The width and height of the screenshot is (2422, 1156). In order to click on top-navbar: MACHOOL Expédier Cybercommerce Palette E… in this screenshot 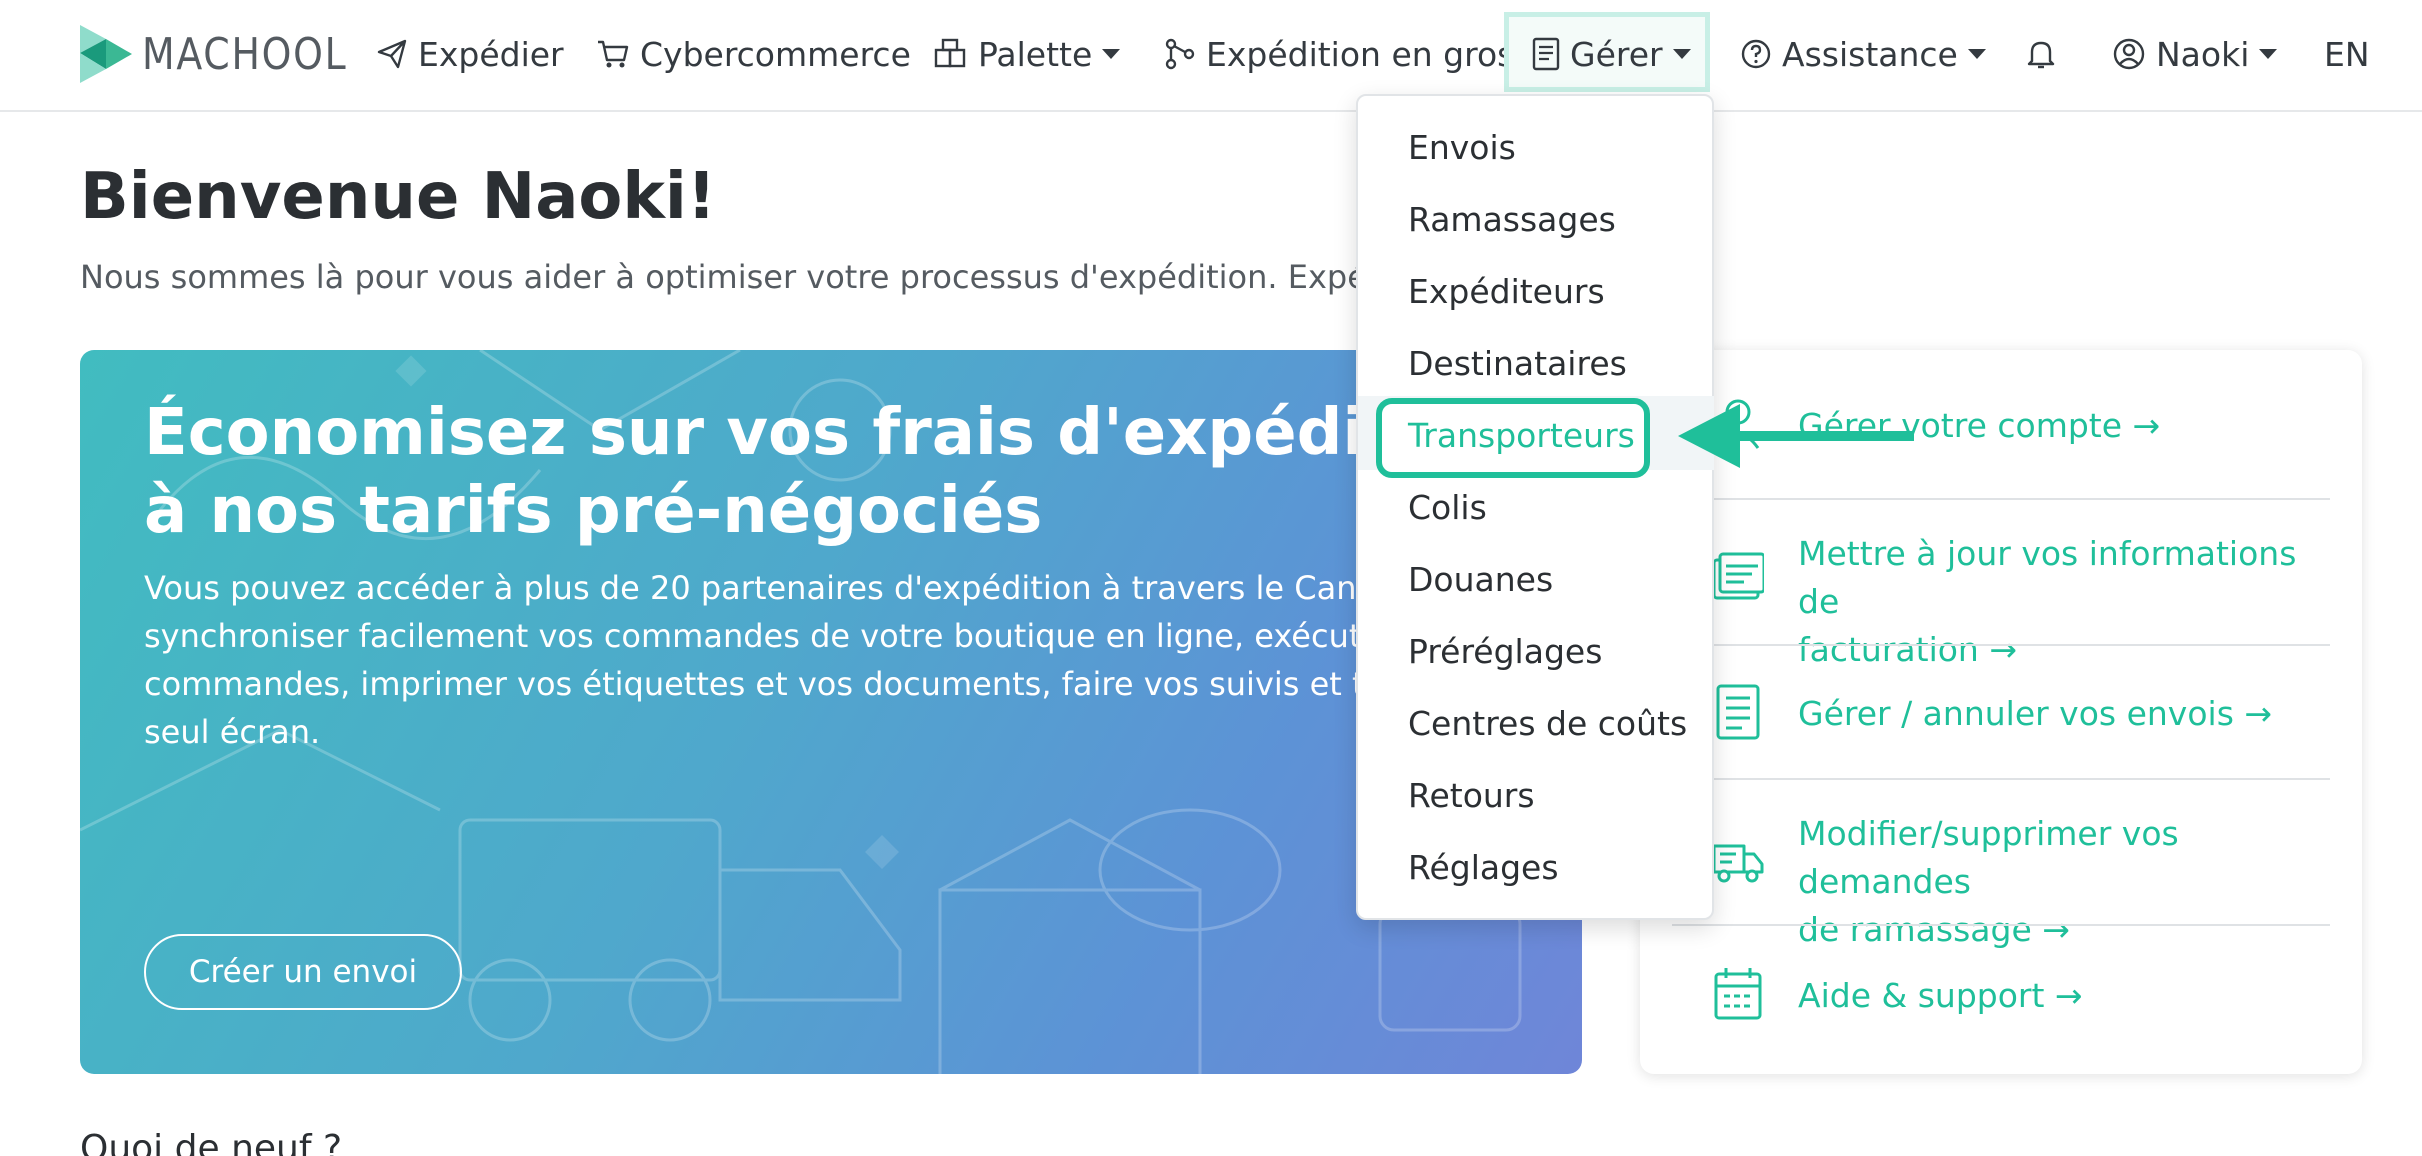, I will do `click(1211, 56)`.